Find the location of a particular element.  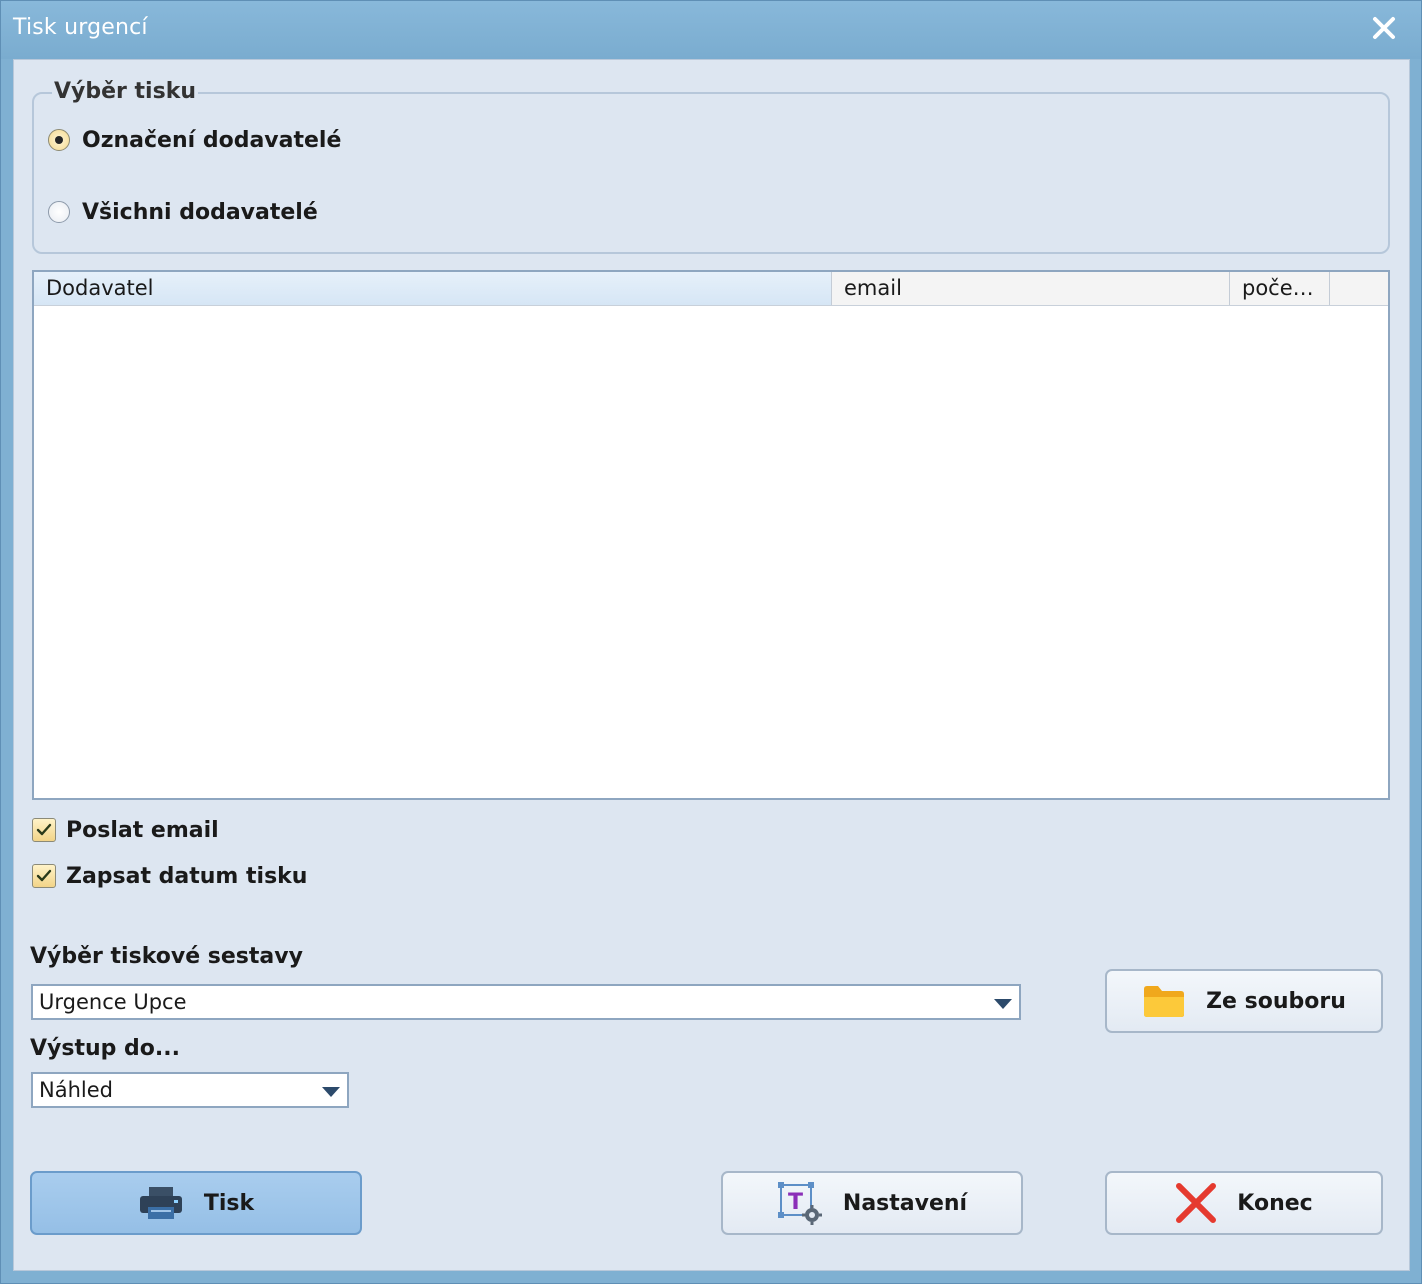

write-print-date-checkbox is located at coordinates (44, 876).